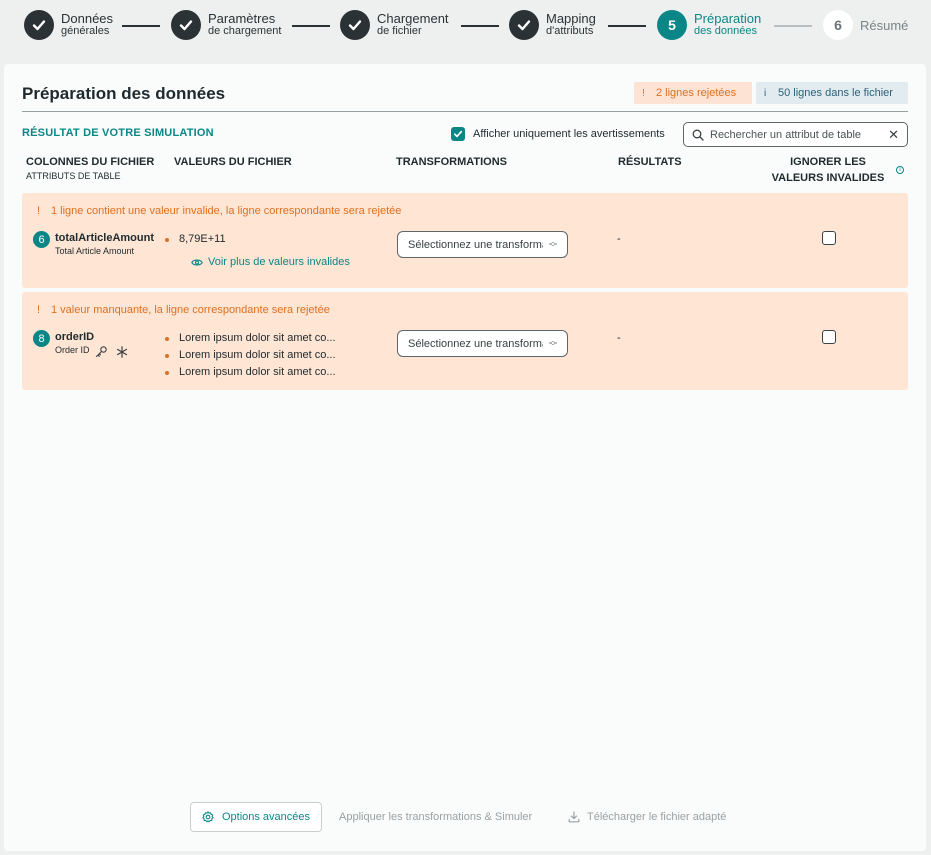  What do you see at coordinates (72, 350) in the screenshot?
I see `attribute-label: Order ID` at bounding box center [72, 350].